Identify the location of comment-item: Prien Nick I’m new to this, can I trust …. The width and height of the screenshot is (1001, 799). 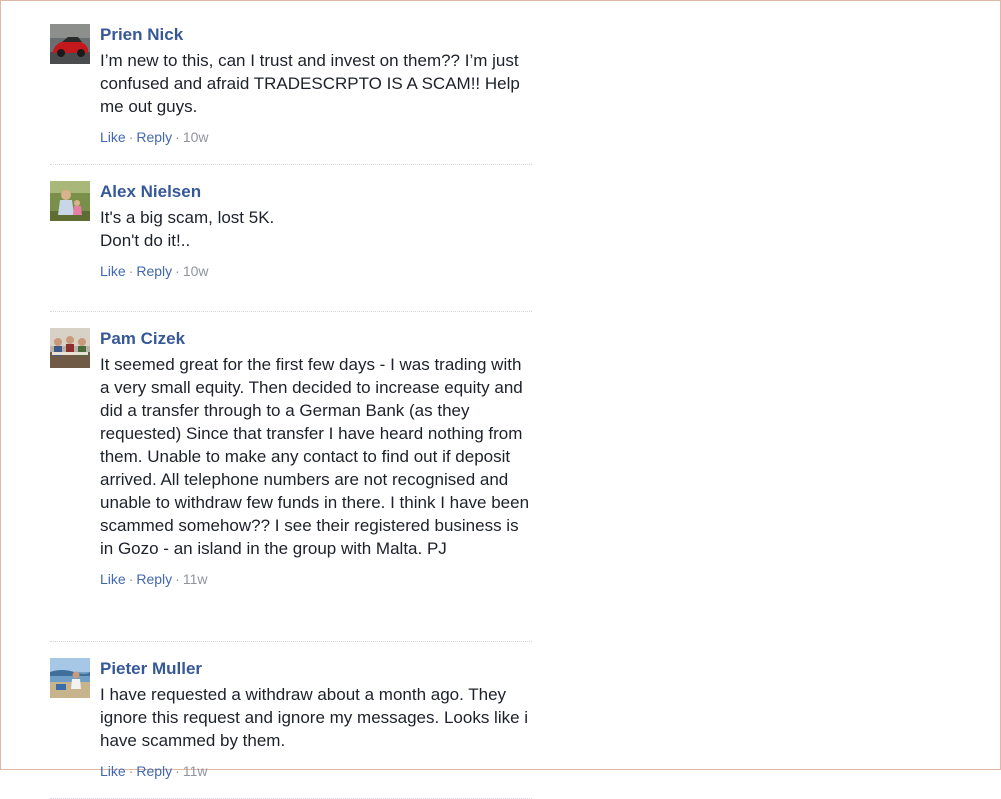
(291, 93).